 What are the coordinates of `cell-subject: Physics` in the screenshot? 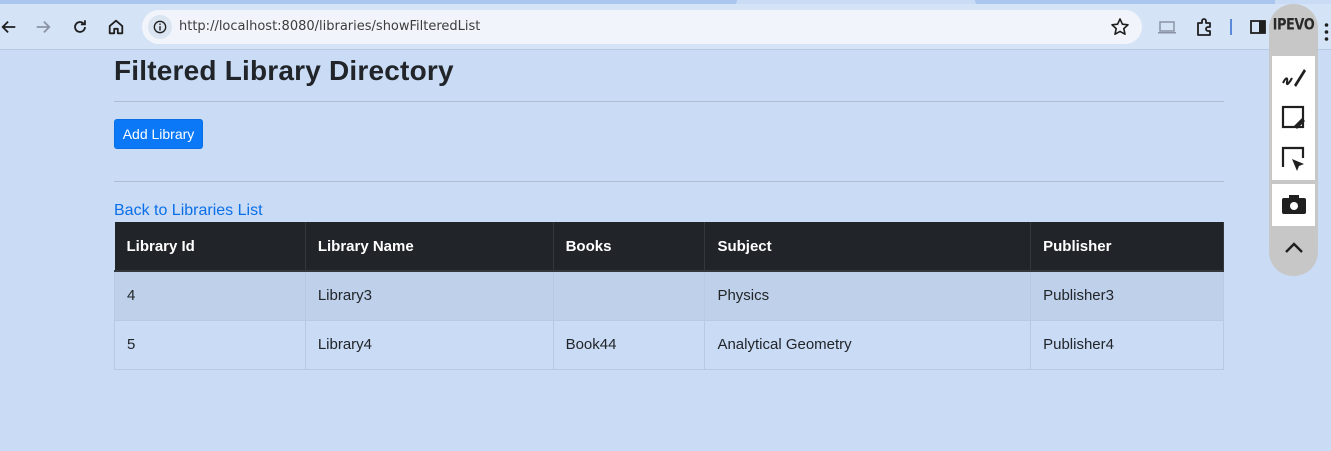 It's located at (868, 296).